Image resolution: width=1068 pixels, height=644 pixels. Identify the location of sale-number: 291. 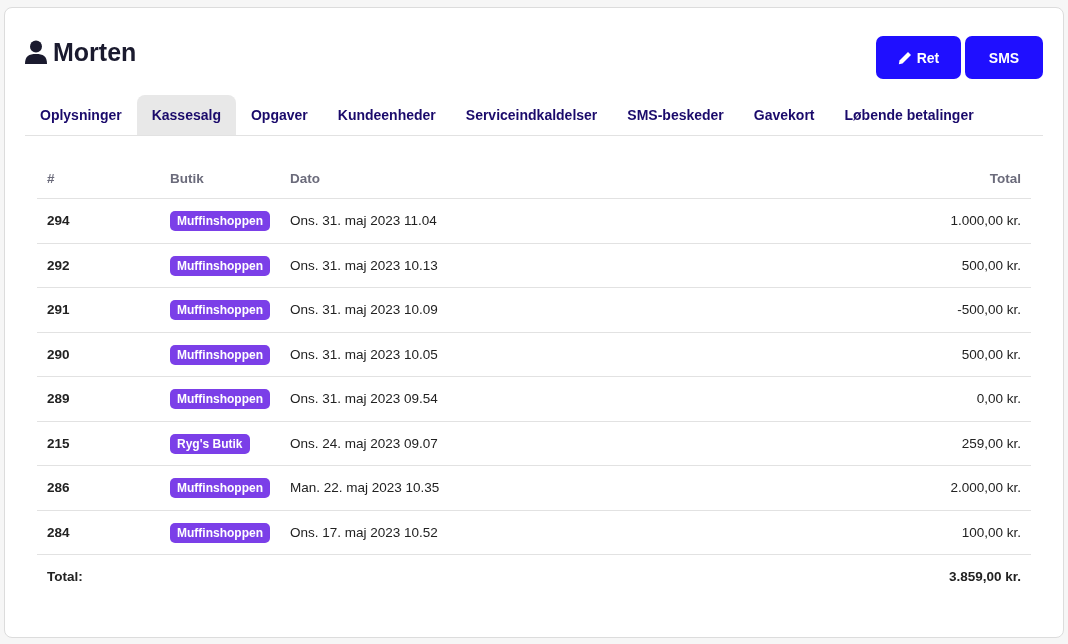
(98, 309).